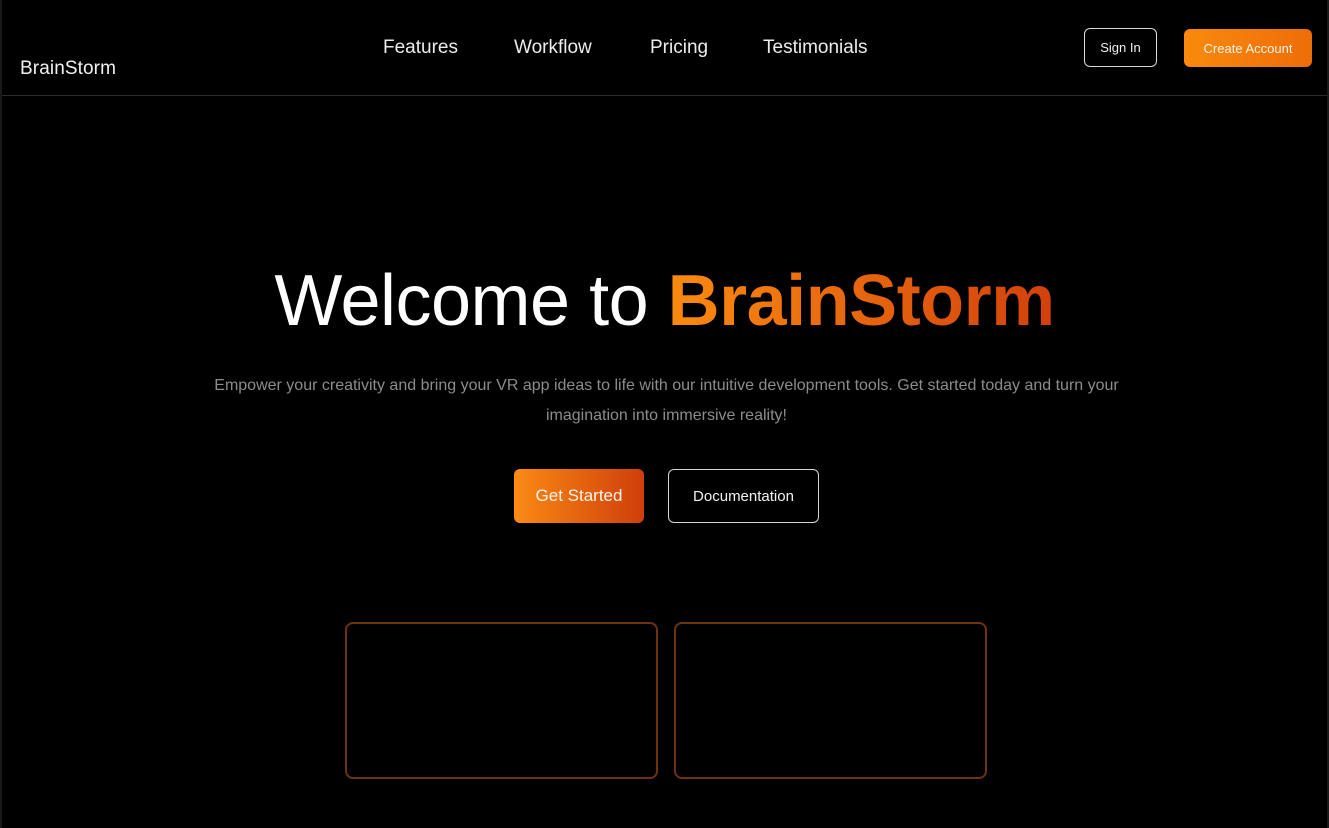 This screenshot has height=828, width=1329. What do you see at coordinates (579, 496) in the screenshot?
I see `get-started-button: Get Started` at bounding box center [579, 496].